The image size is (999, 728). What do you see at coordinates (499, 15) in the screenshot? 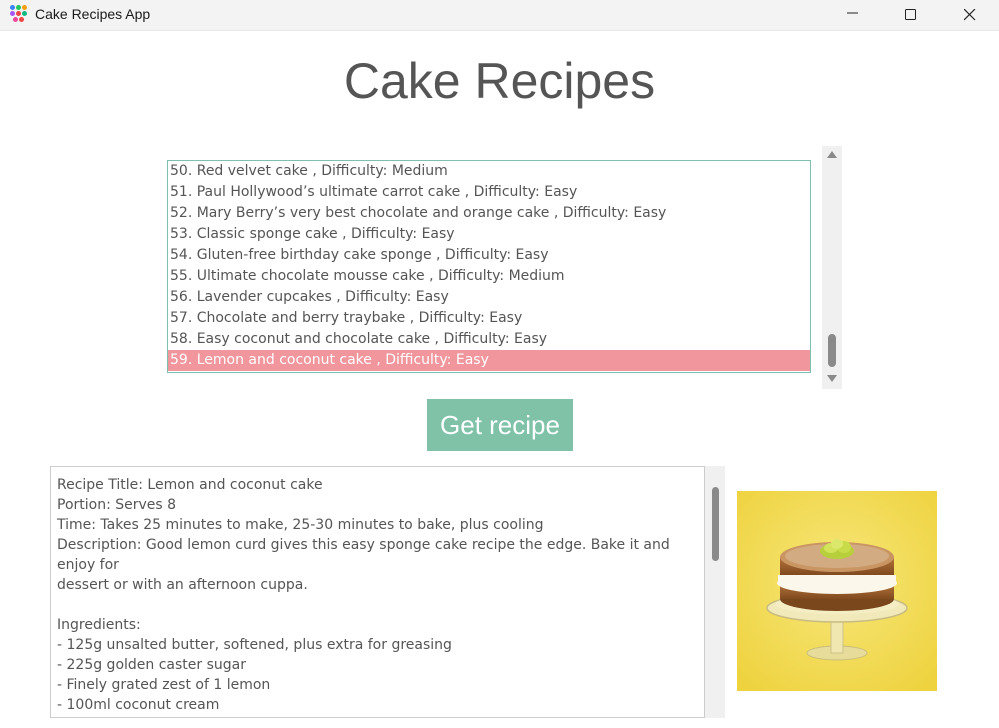
I see `window-titlebar: Cake Recipes App` at bounding box center [499, 15].